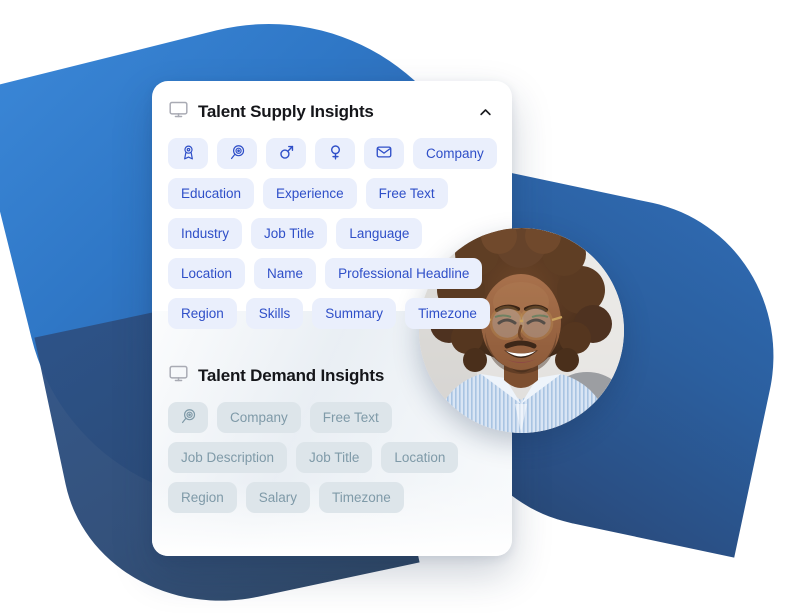 The width and height of the screenshot is (800, 613). I want to click on chip-award-badge, so click(188, 153).